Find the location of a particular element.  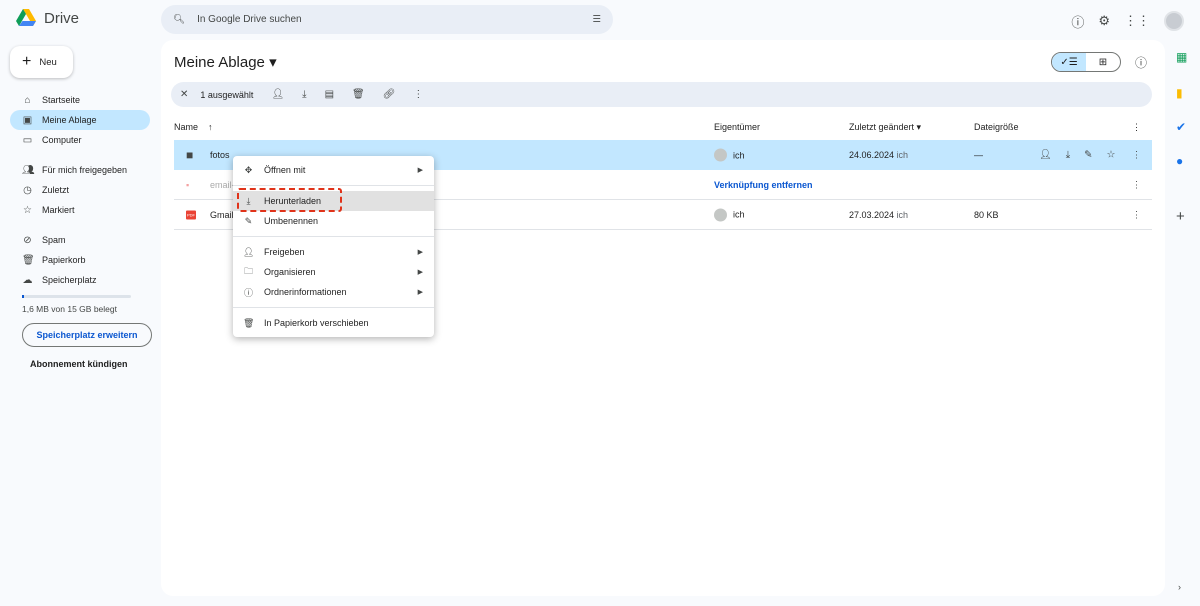

folder-icon: ■ is located at coordinates (190, 155).